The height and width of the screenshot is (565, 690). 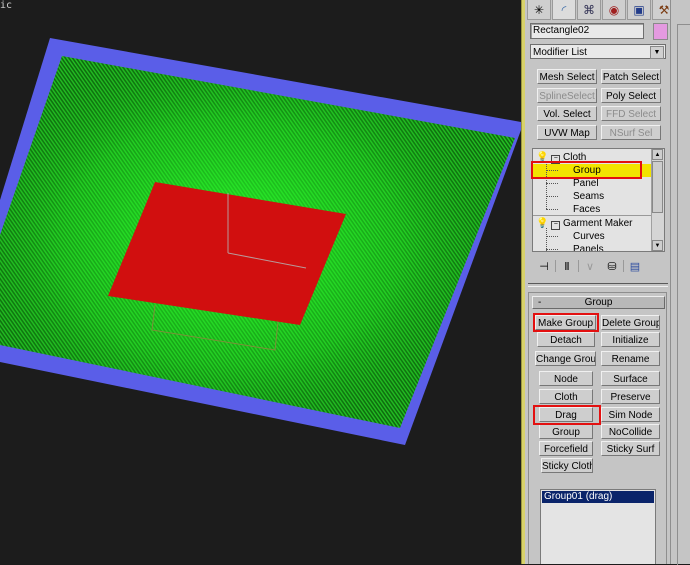 I want to click on group-list: Group01 (drag), so click(x=598, y=526).